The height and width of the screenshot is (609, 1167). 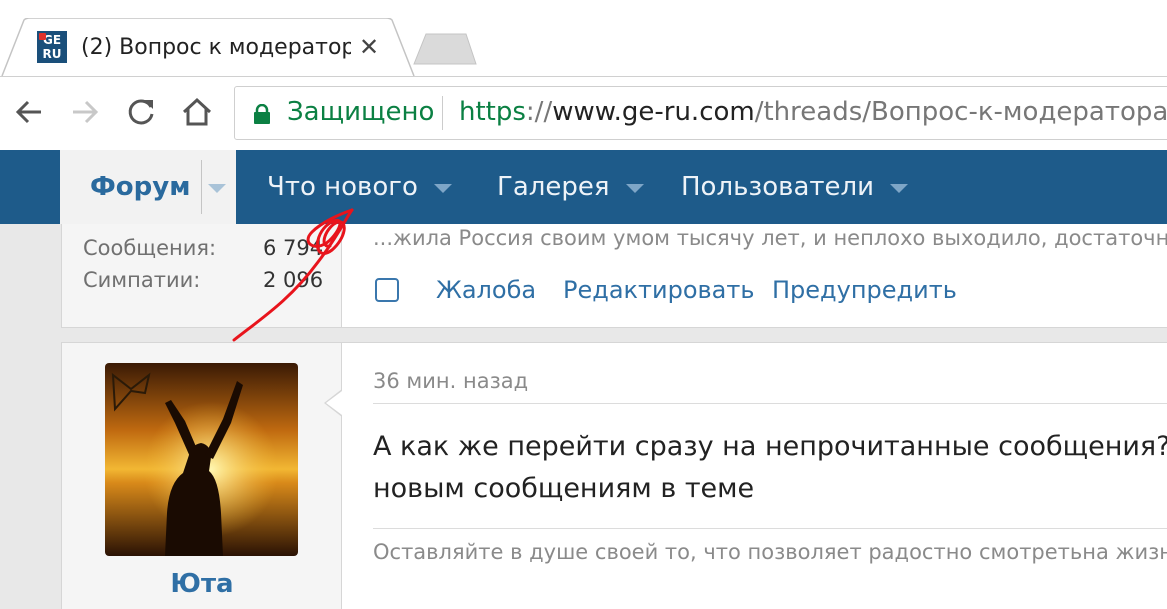 I want to click on nav-item-forum: Форум, so click(x=148, y=187).